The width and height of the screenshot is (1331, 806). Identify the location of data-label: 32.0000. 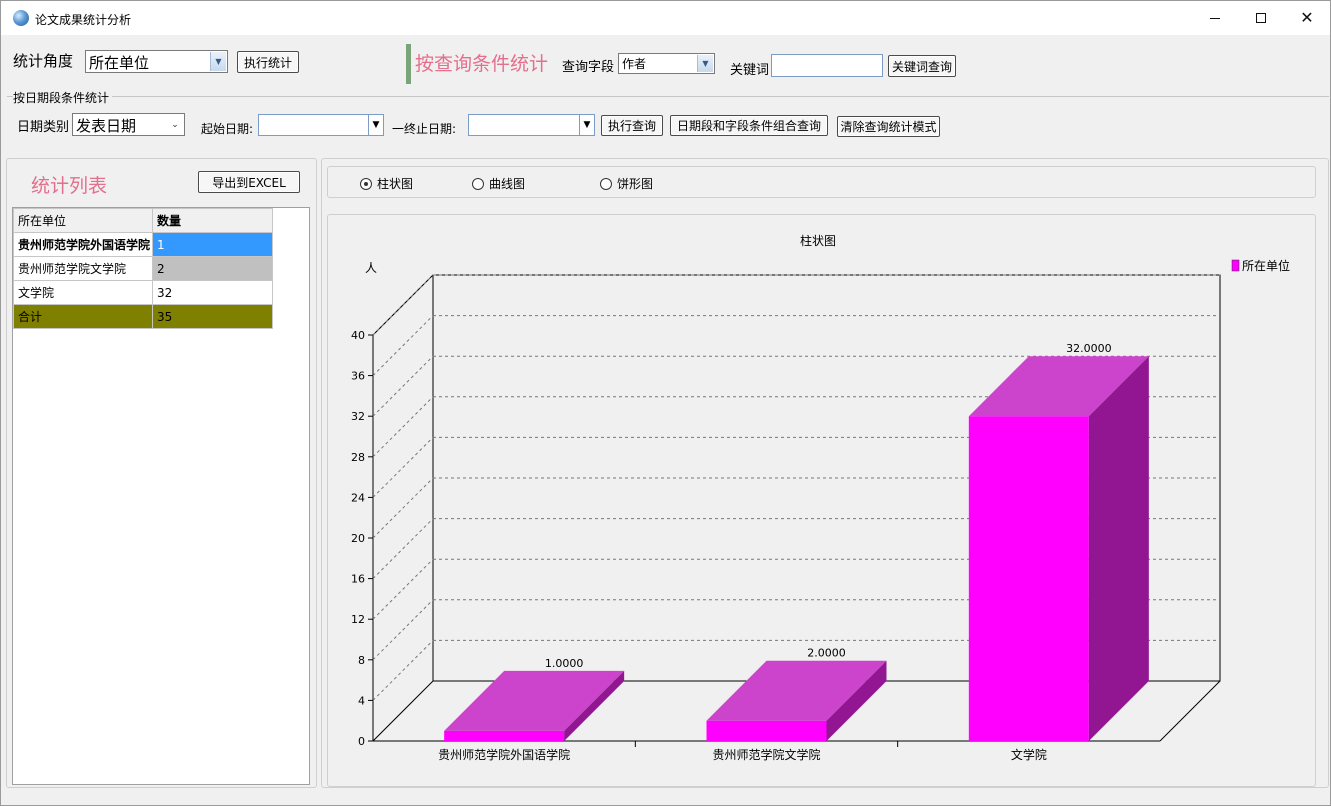
(1089, 348).